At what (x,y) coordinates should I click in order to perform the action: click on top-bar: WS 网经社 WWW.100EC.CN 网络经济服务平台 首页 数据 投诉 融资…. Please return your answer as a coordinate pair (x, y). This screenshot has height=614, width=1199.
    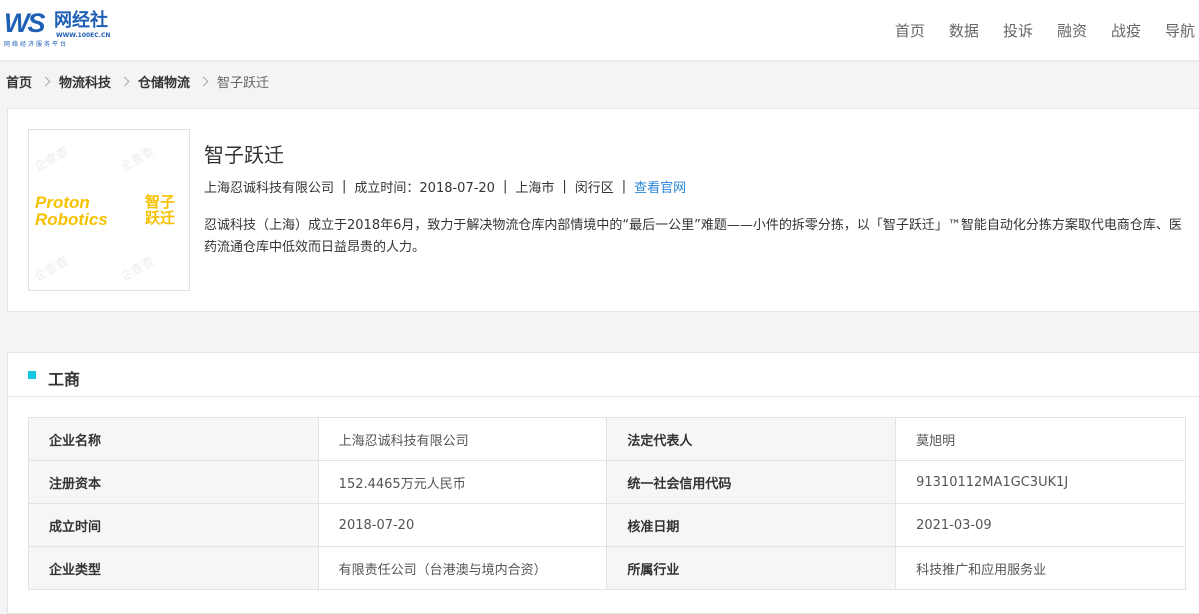
    Looking at the image, I should click on (599, 30).